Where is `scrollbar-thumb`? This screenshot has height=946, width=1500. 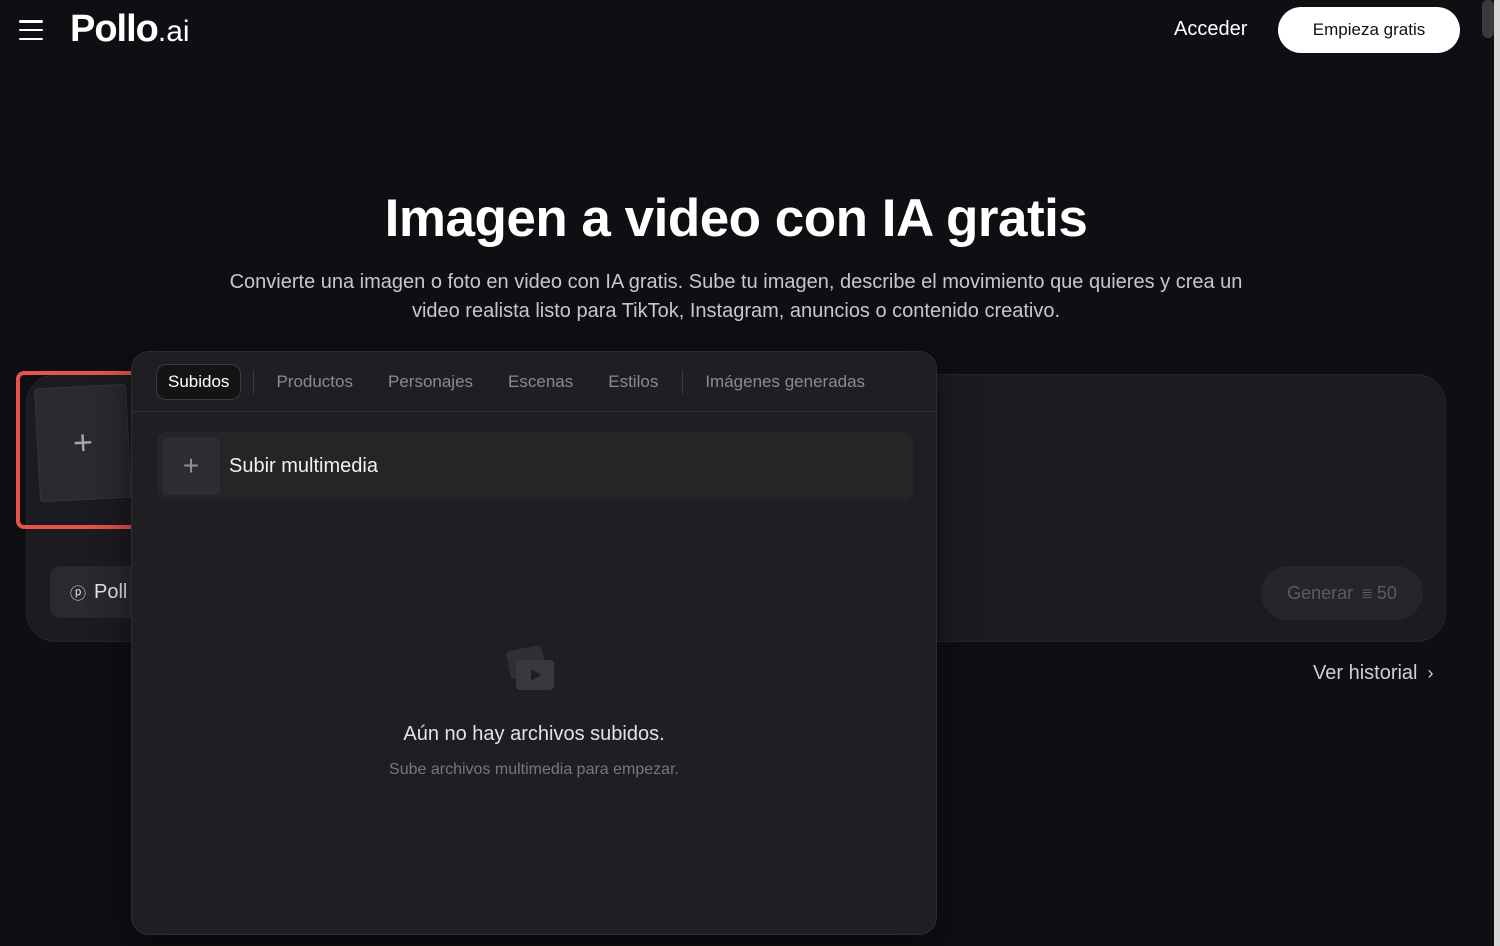
scrollbar-thumb is located at coordinates (1488, 19).